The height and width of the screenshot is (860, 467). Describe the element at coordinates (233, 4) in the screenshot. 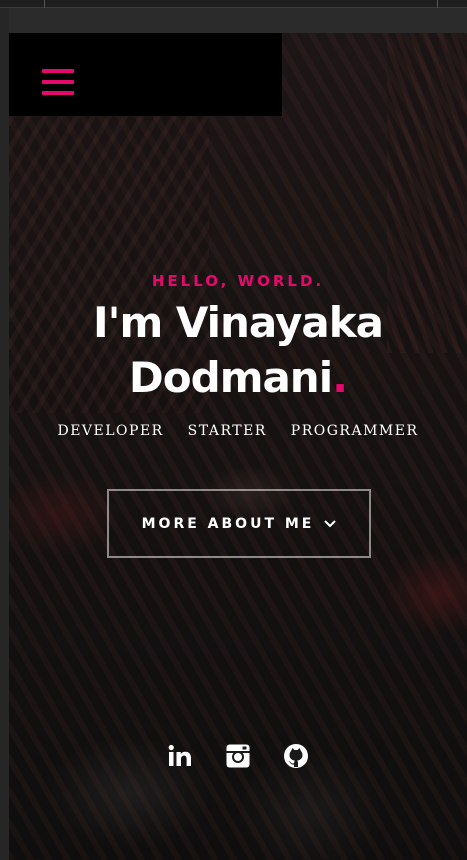

I see `browser-top-strip` at that location.